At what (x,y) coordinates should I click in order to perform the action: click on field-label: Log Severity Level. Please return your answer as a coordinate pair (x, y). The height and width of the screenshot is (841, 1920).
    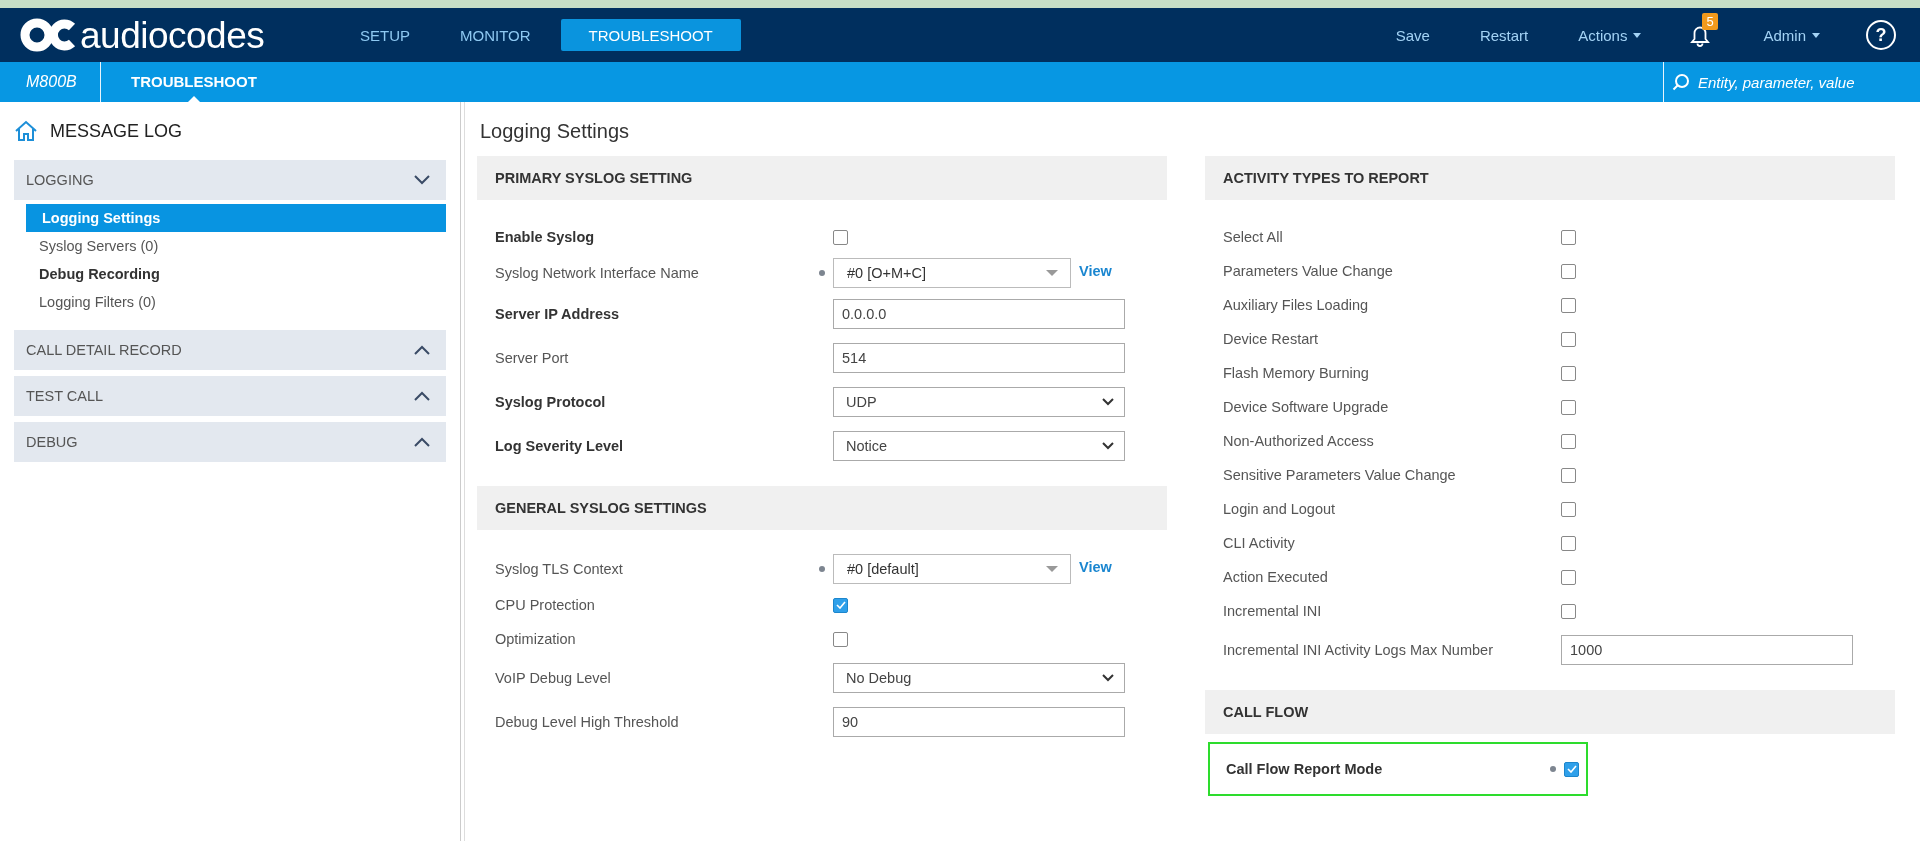
    Looking at the image, I should click on (560, 446).